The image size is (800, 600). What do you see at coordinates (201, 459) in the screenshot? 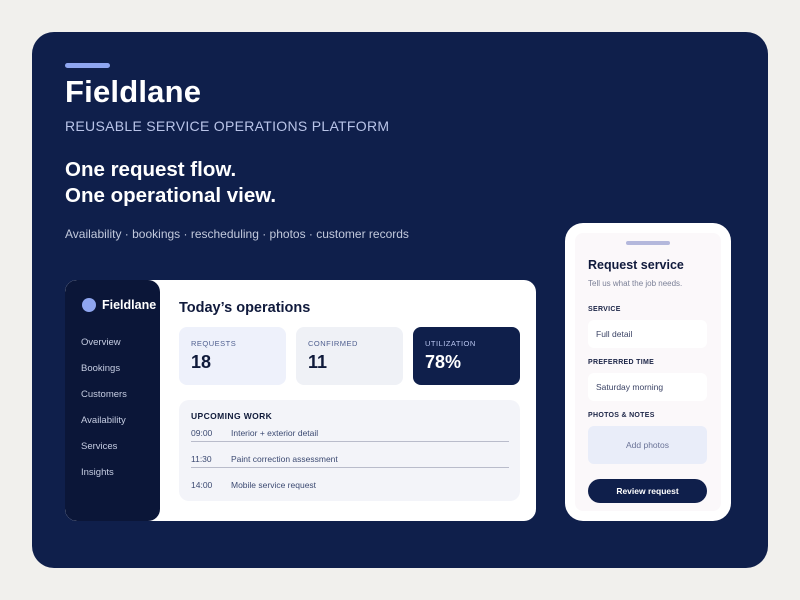
I see `work-time: 11:30` at bounding box center [201, 459].